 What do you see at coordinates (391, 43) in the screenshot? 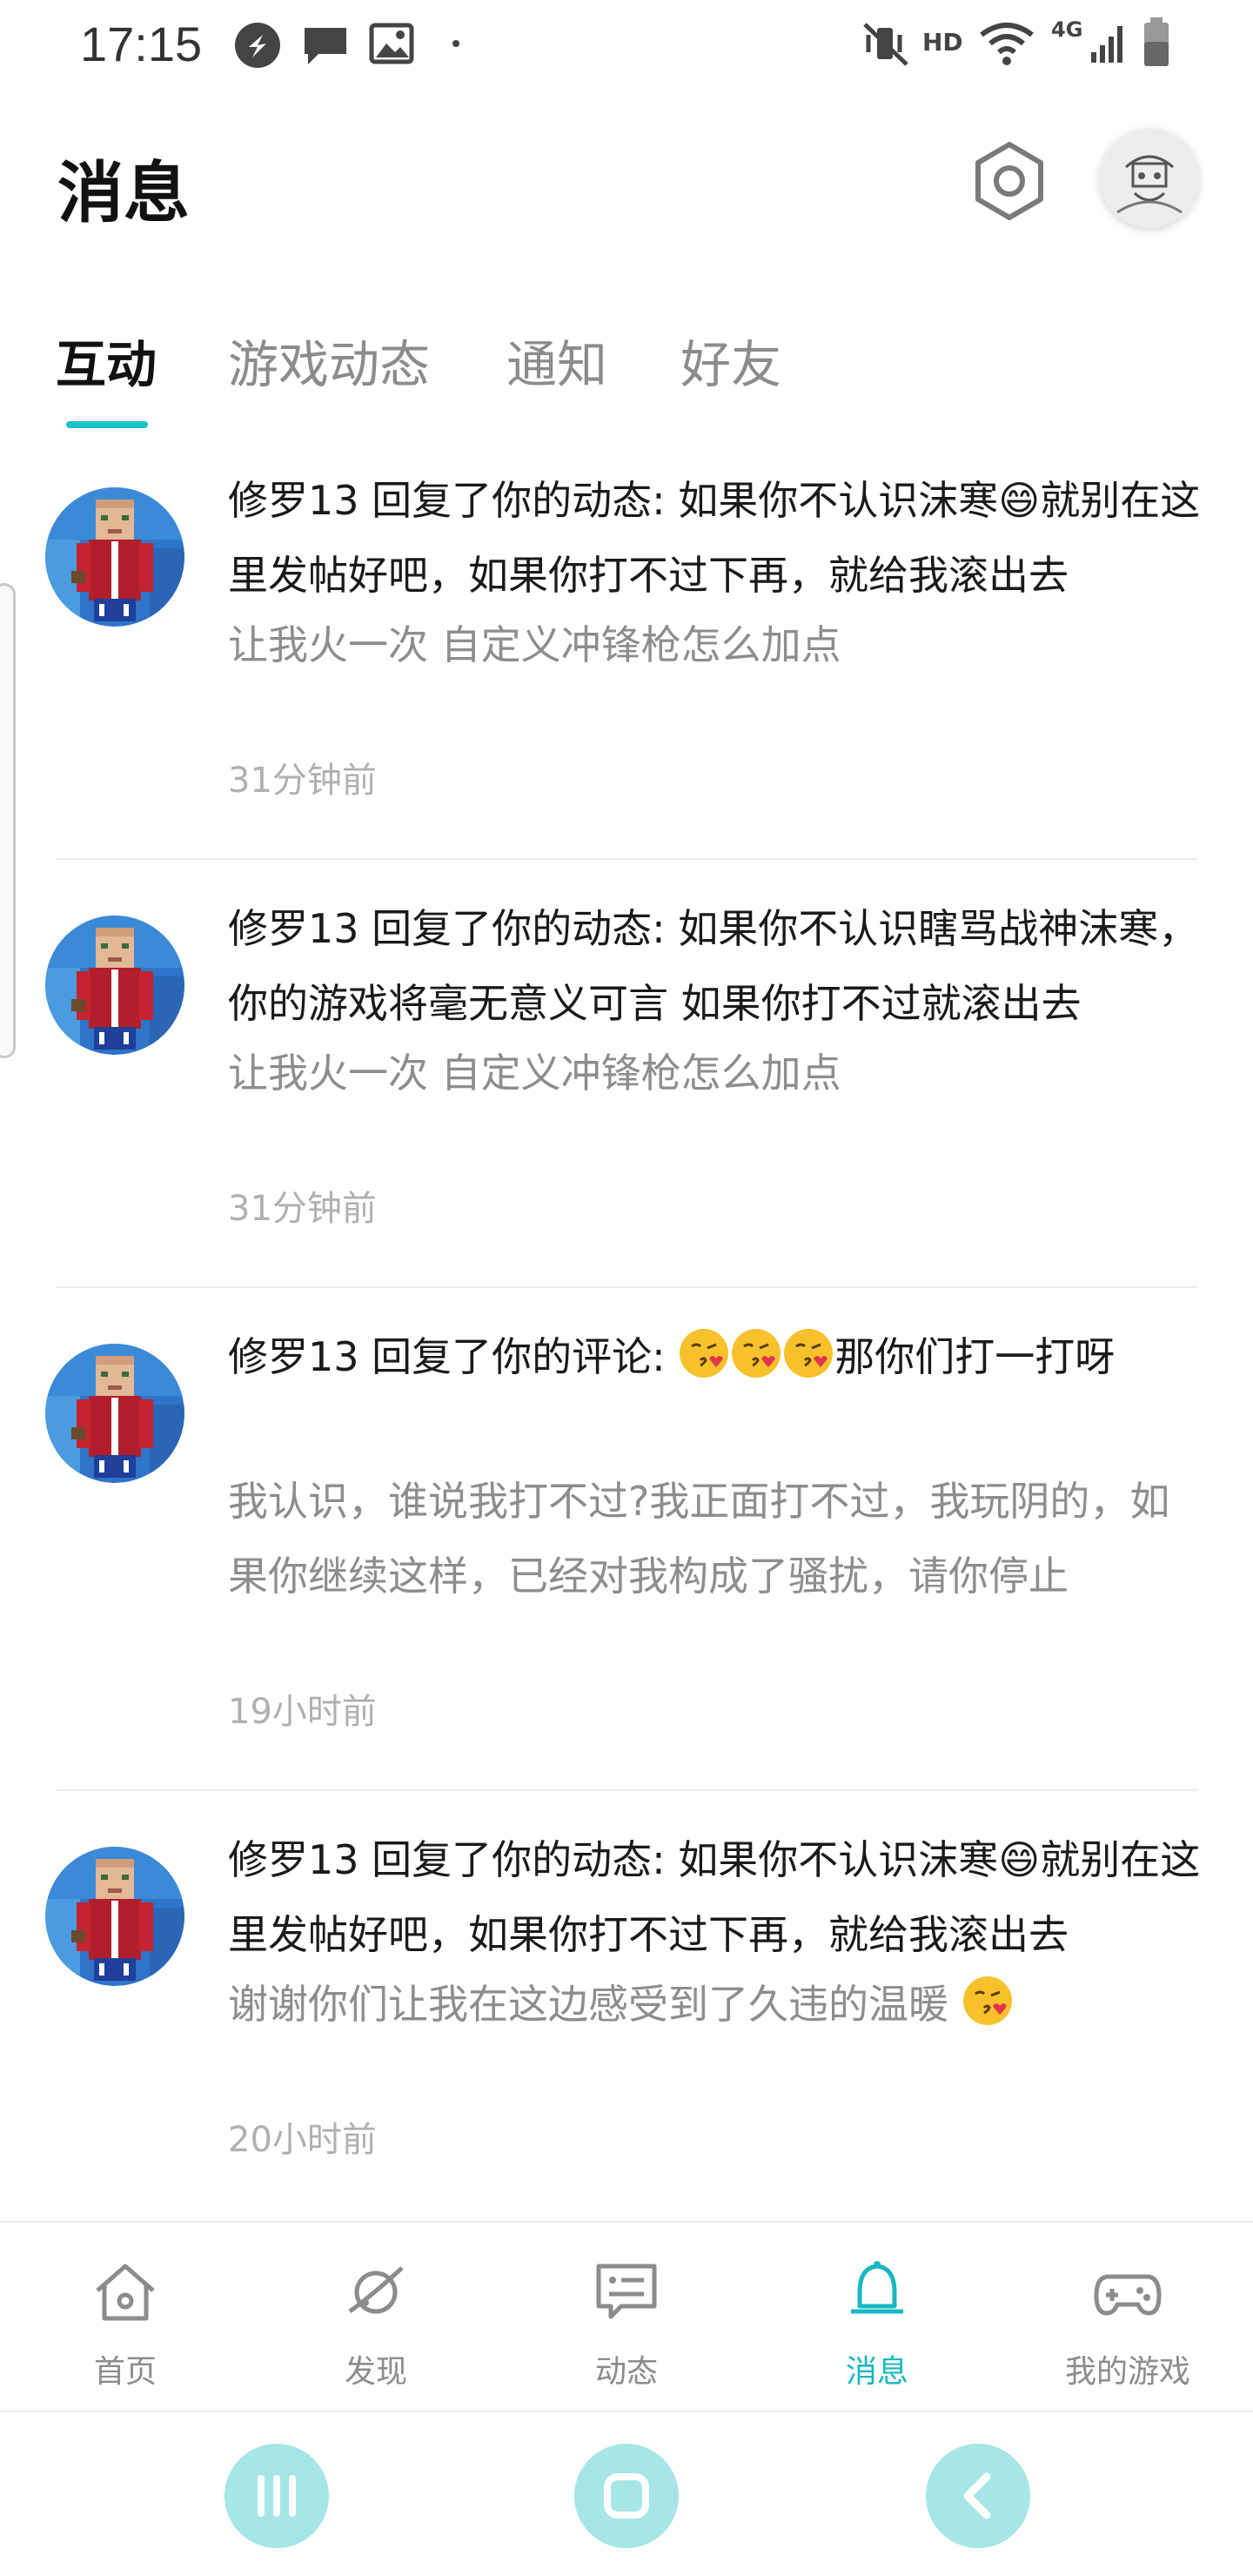
I see `image-notification-icon` at bounding box center [391, 43].